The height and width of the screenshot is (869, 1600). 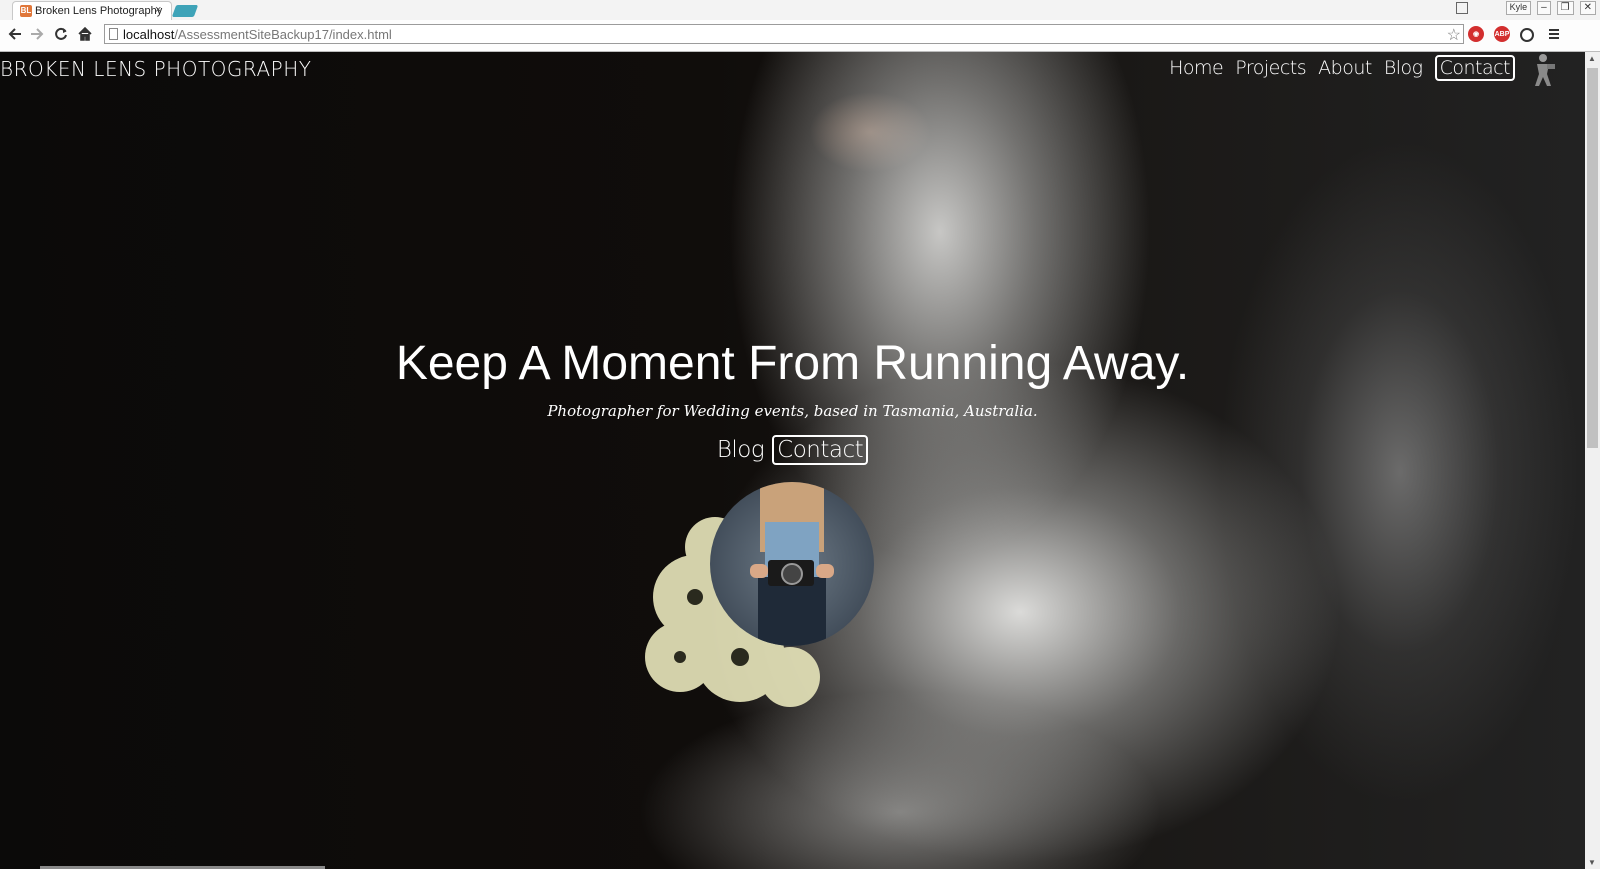 I want to click on reload-button, so click(x=61, y=34).